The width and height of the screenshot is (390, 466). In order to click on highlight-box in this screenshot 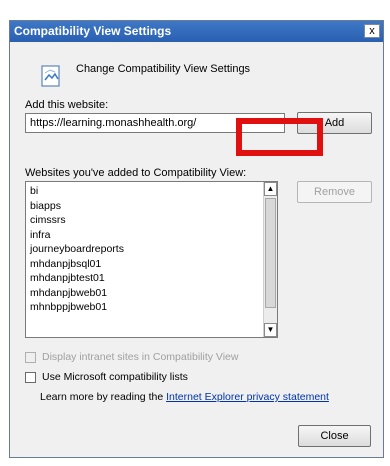, I will do `click(279, 137)`.